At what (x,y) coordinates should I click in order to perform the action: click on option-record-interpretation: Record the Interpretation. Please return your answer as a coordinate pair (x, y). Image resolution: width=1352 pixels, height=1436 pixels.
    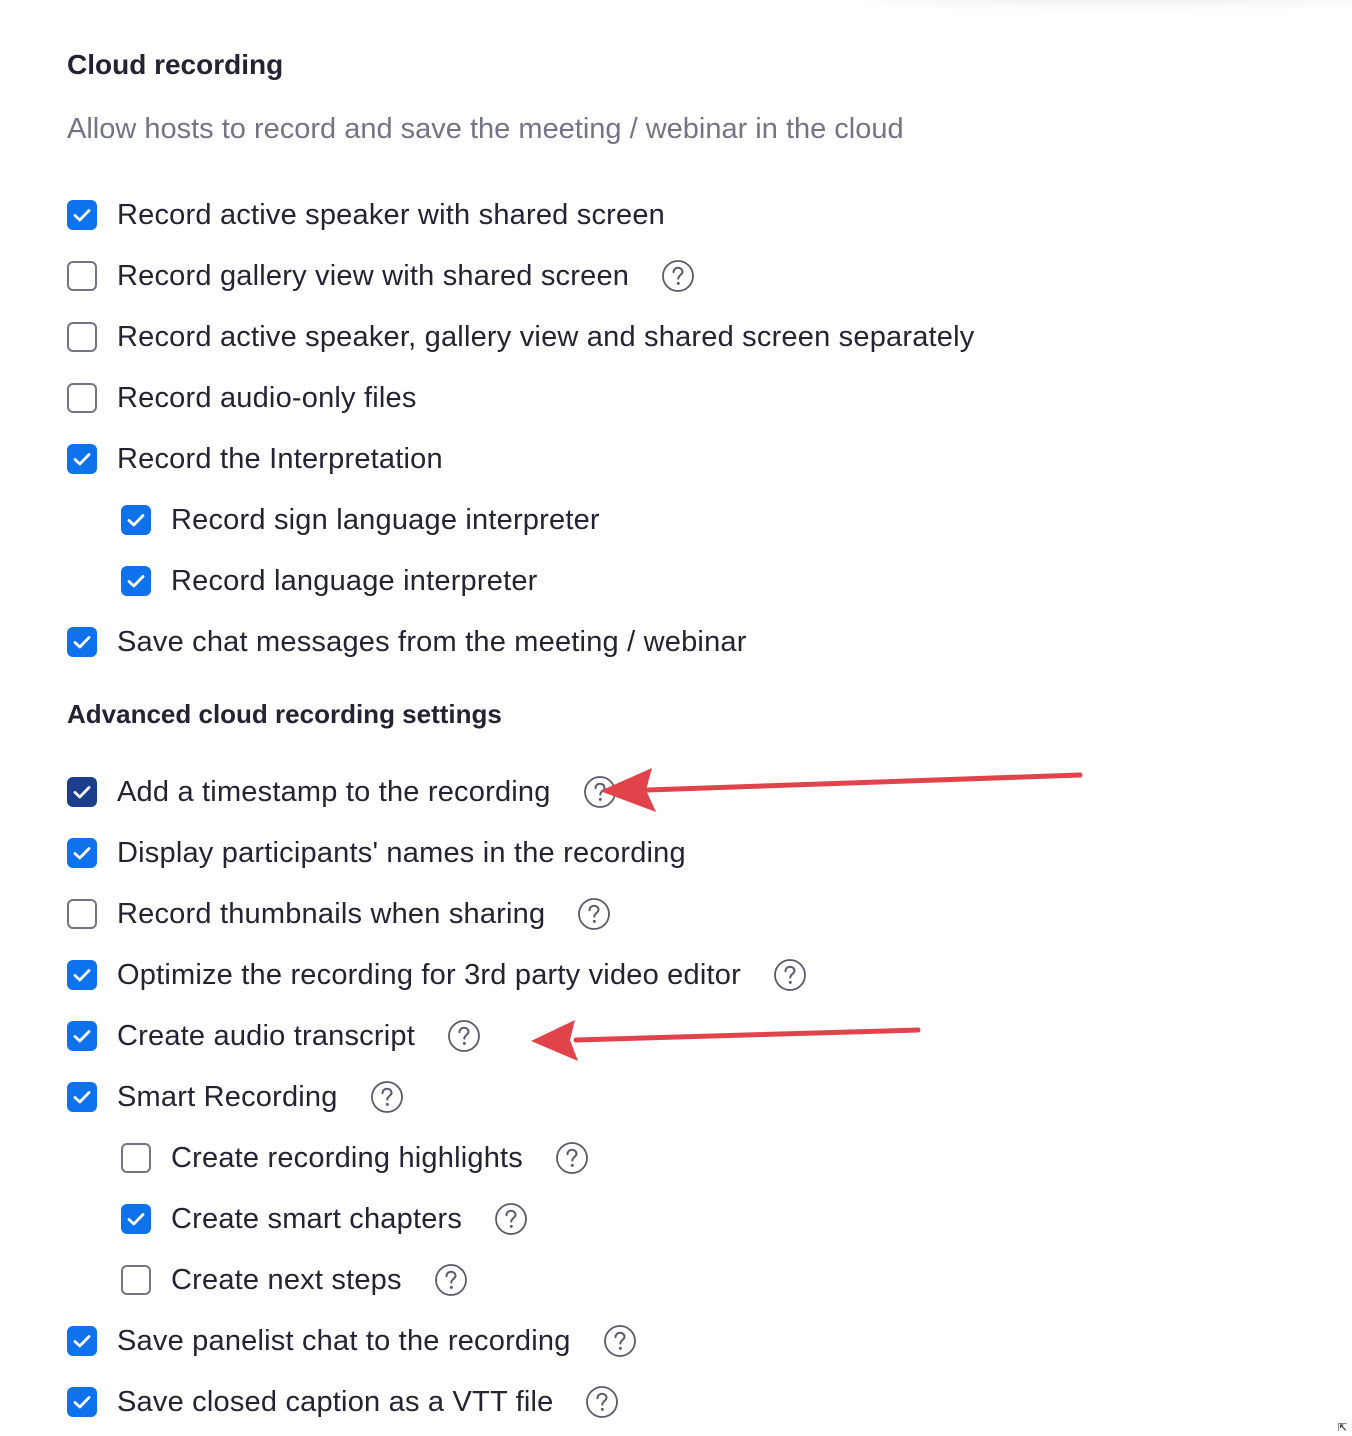
    Looking at the image, I should click on (255, 459).